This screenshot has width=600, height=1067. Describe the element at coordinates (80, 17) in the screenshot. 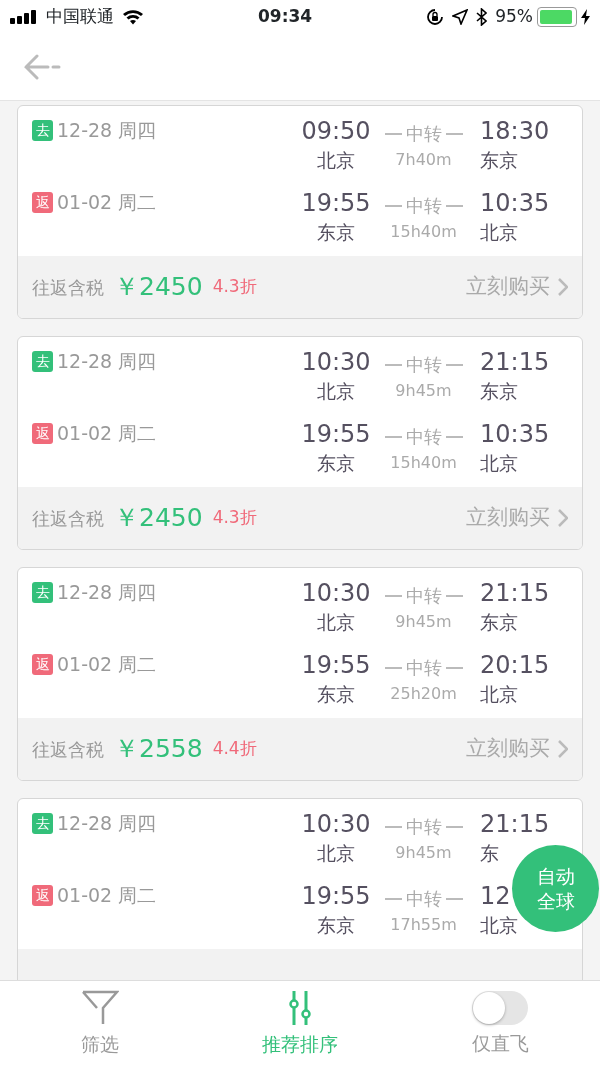

I see `carrier-name: 中国联通` at that location.